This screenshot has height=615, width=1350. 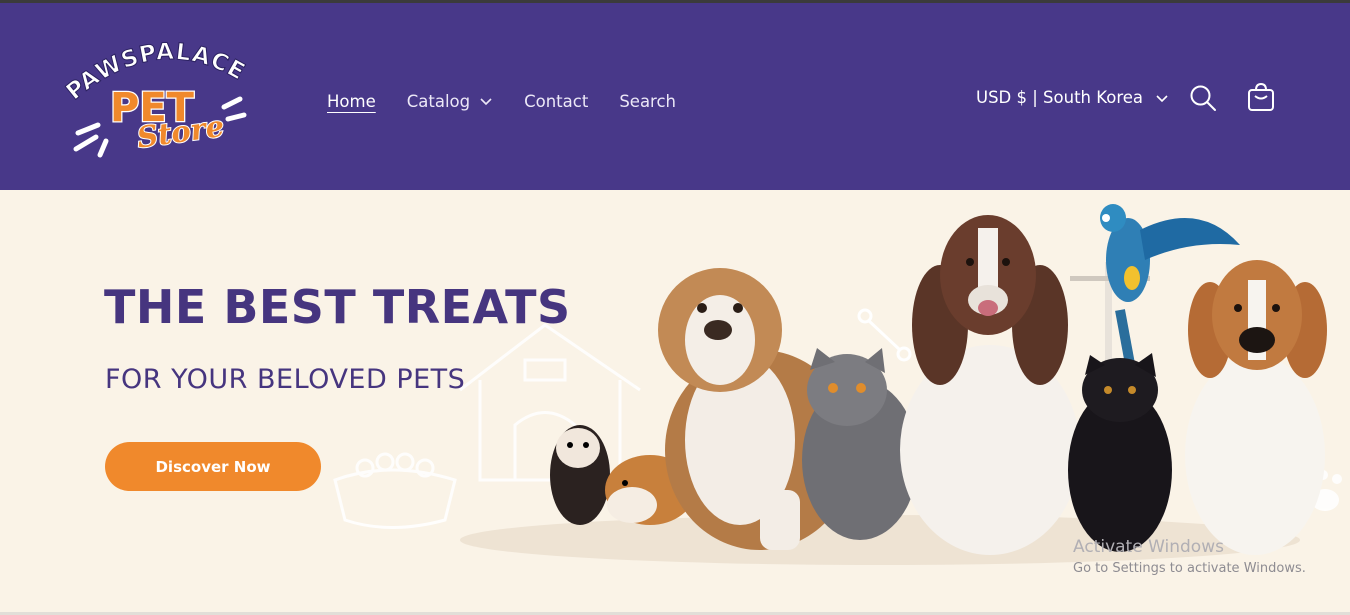 What do you see at coordinates (550, 402) in the screenshot?
I see `doghouse-doodle` at bounding box center [550, 402].